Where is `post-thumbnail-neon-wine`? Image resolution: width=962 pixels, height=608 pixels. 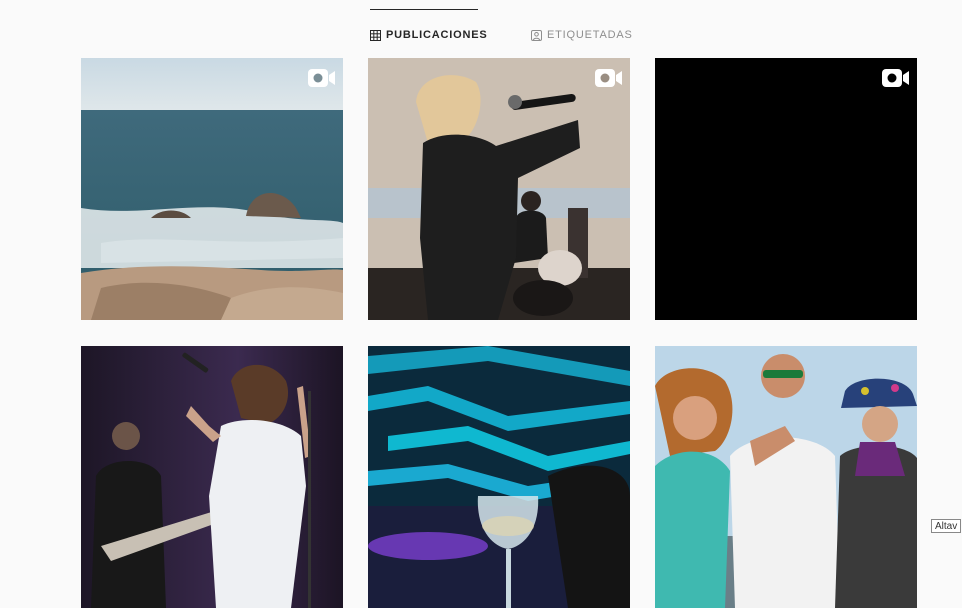
post-thumbnail-neon-wine is located at coordinates (499, 477).